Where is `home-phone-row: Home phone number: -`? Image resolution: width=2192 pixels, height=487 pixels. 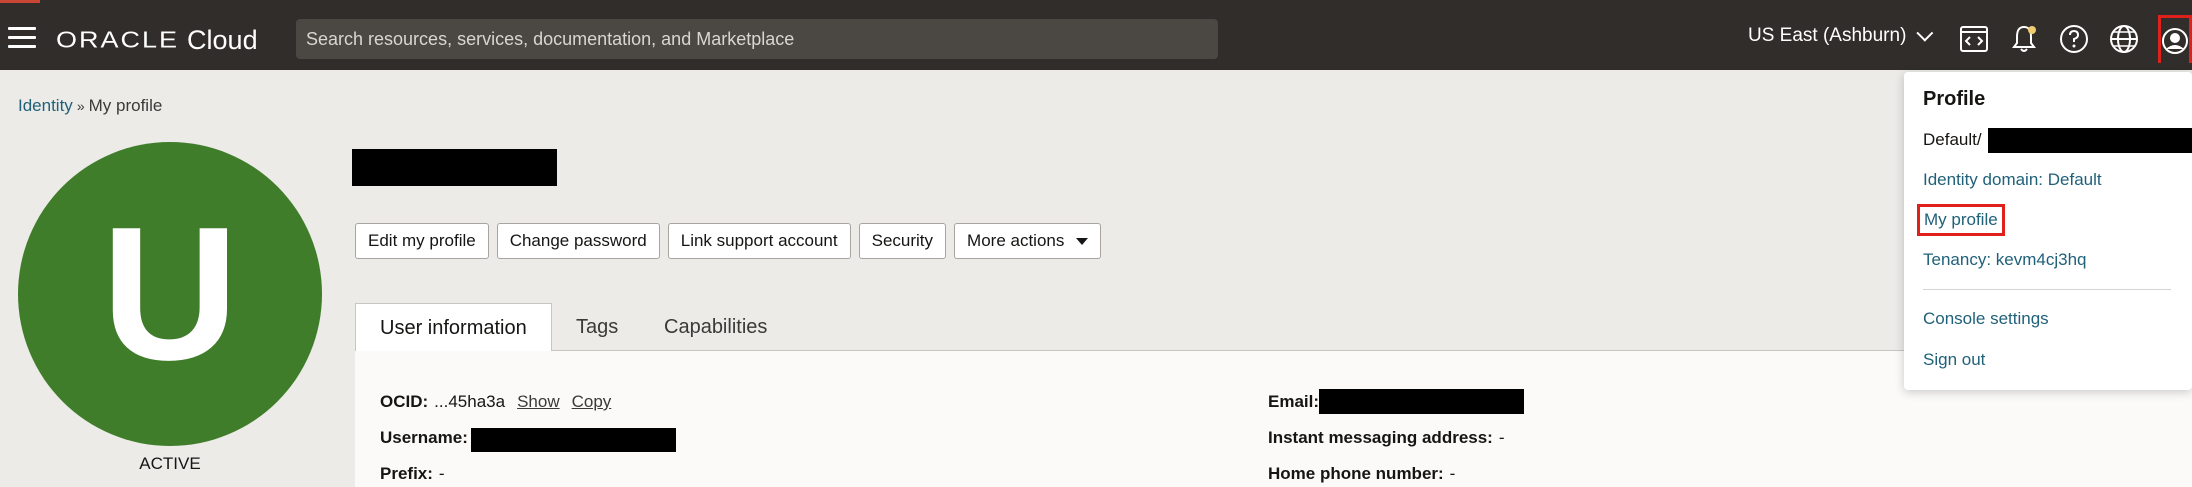
home-phone-row: Home phone number: - is located at coordinates (1361, 474).